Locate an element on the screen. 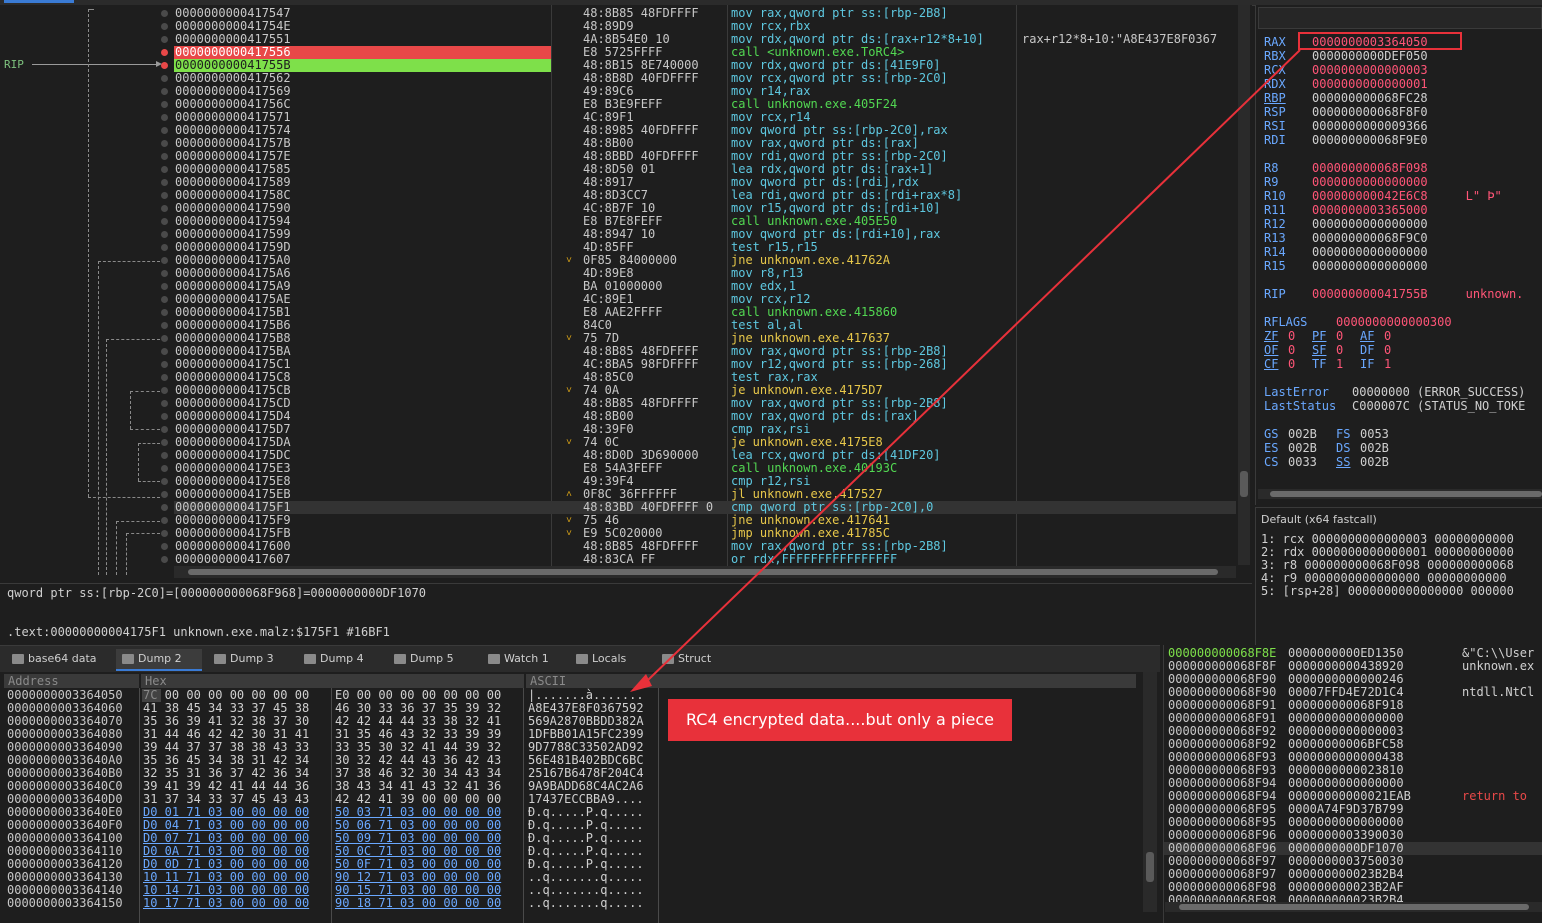 The height and width of the screenshot is (923, 1542). register-row: RDI 000000000068F9E0 is located at coordinates (1346, 140).